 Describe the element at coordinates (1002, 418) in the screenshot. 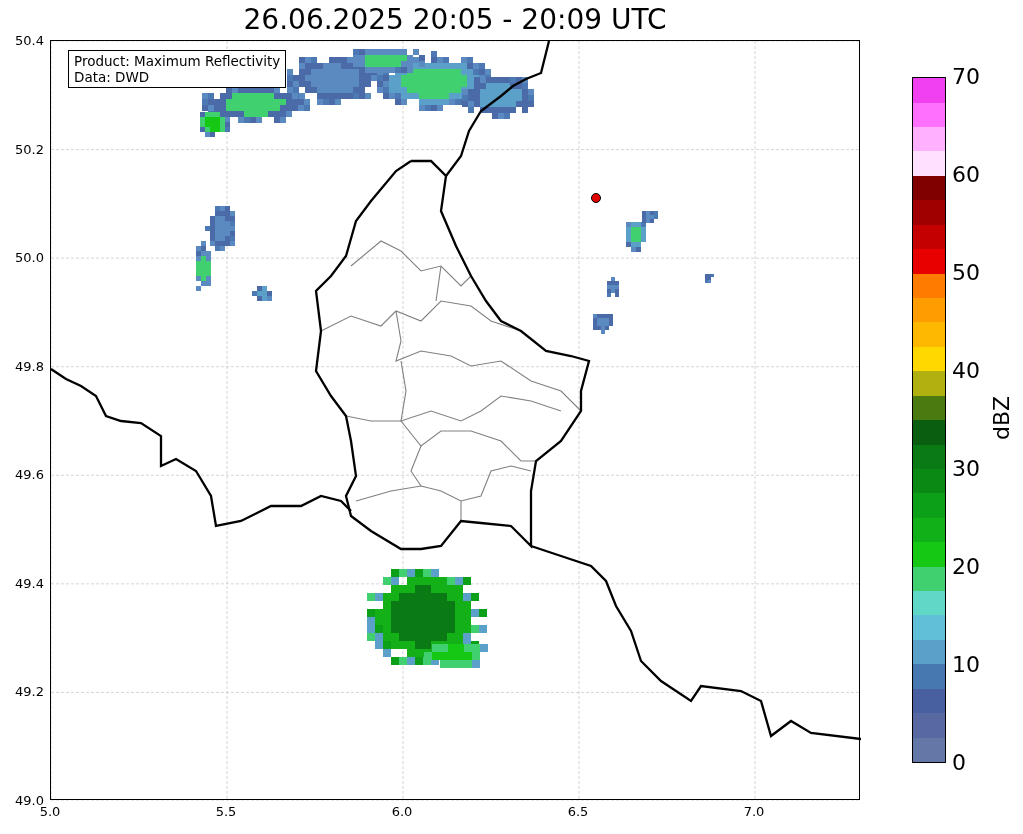

I see `colorbar-label: dBZ` at that location.